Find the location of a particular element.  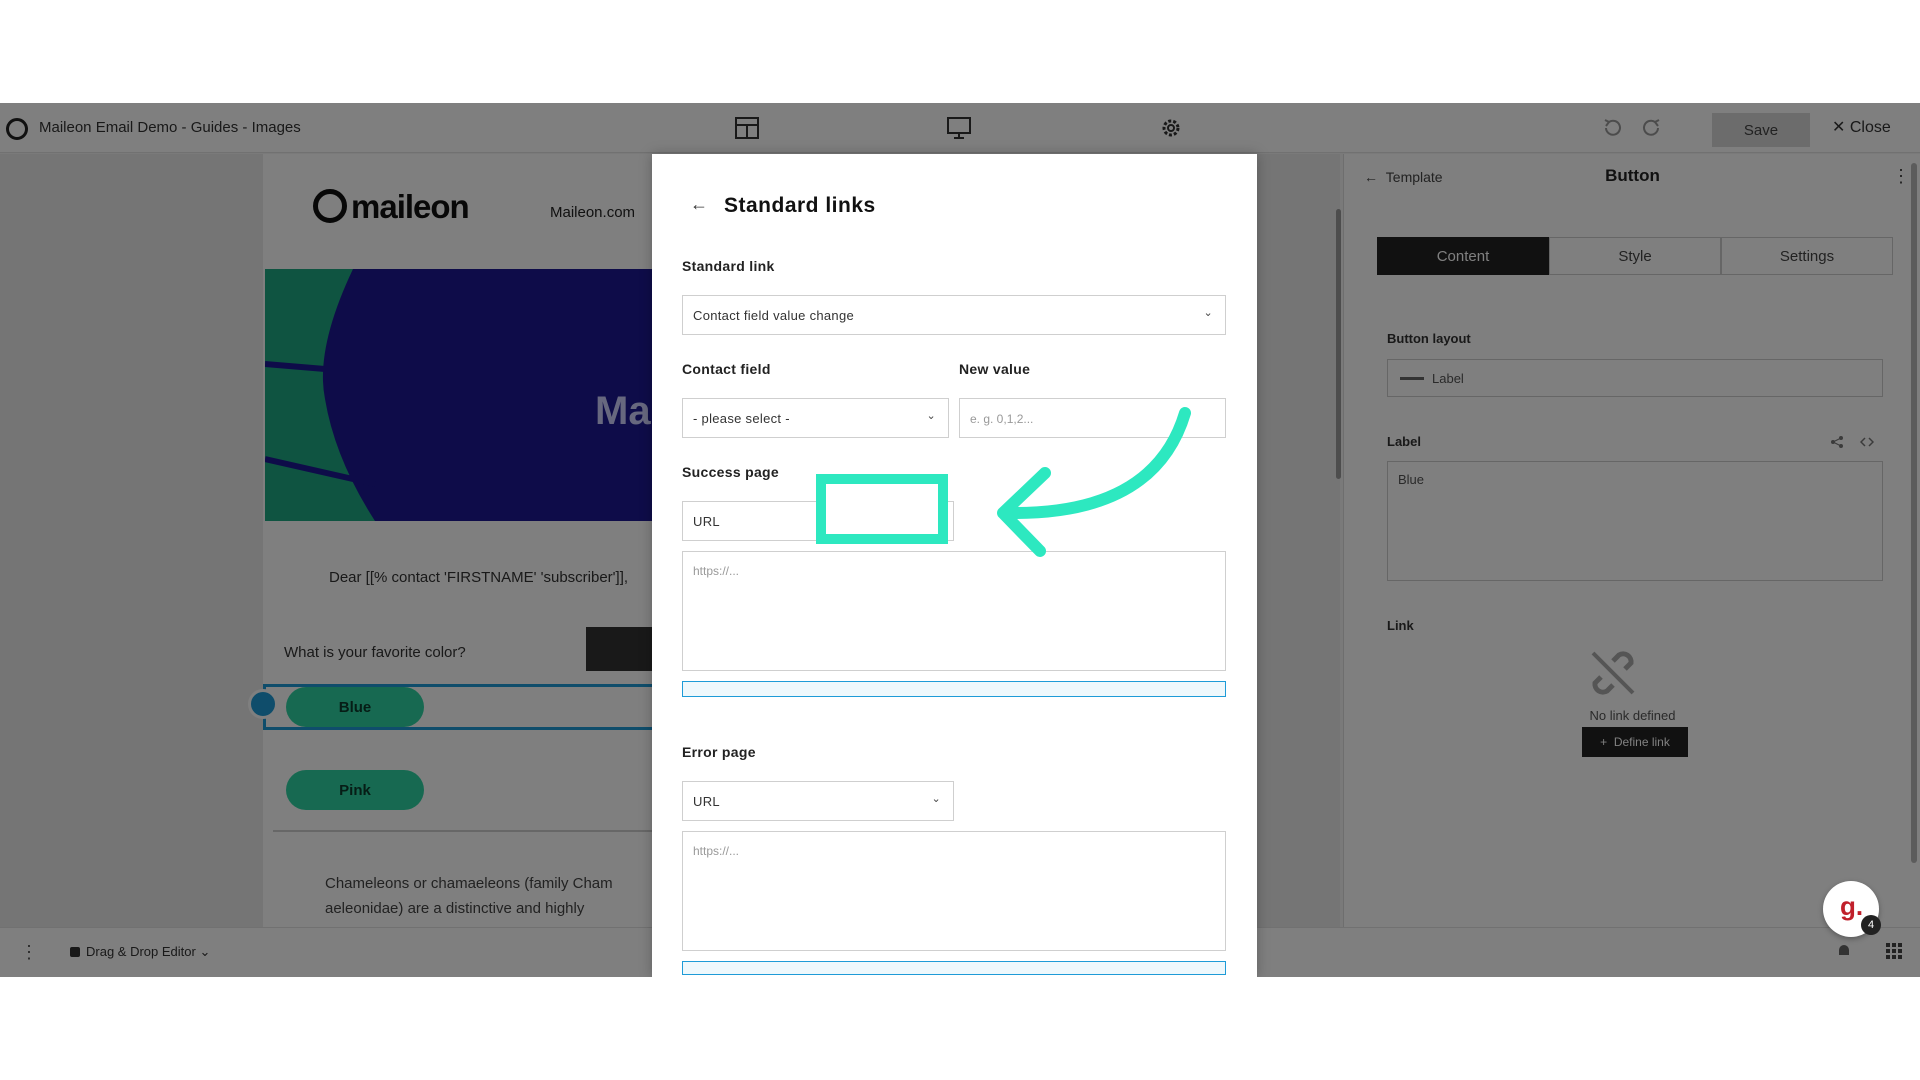

contact-field-select: - please select - ⌄ is located at coordinates (815, 418).